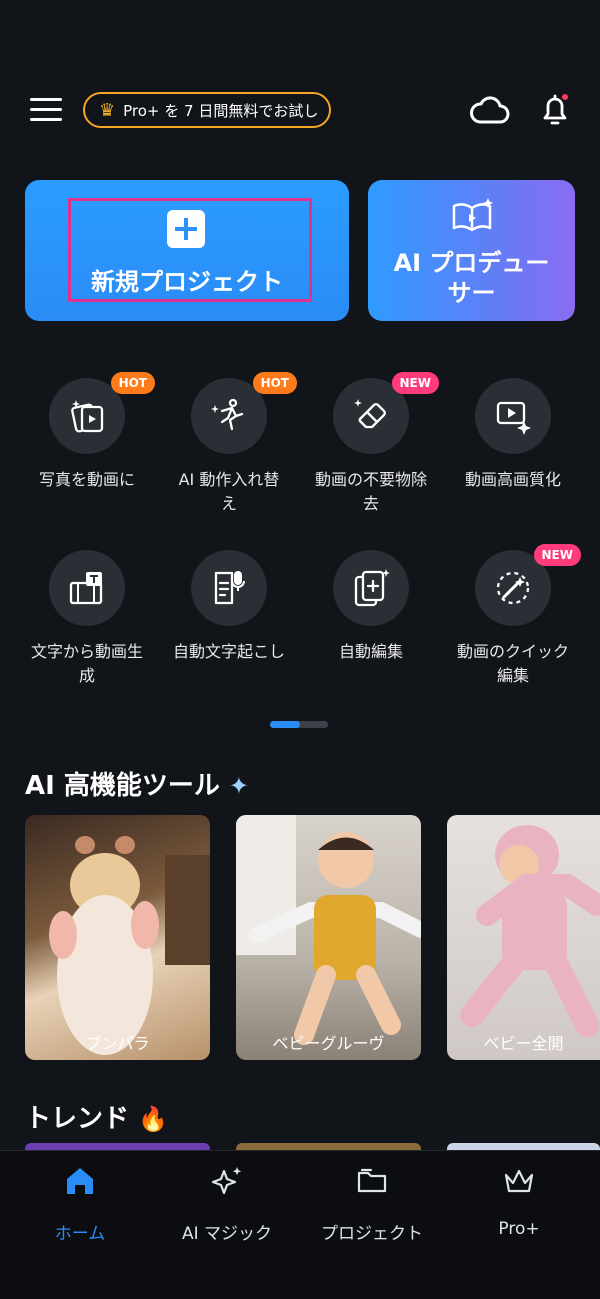 Image resolution: width=600 pixels, height=1299 pixels. Describe the element at coordinates (519, 1229) in the screenshot. I see `nav-pro-label: Pro+` at that location.